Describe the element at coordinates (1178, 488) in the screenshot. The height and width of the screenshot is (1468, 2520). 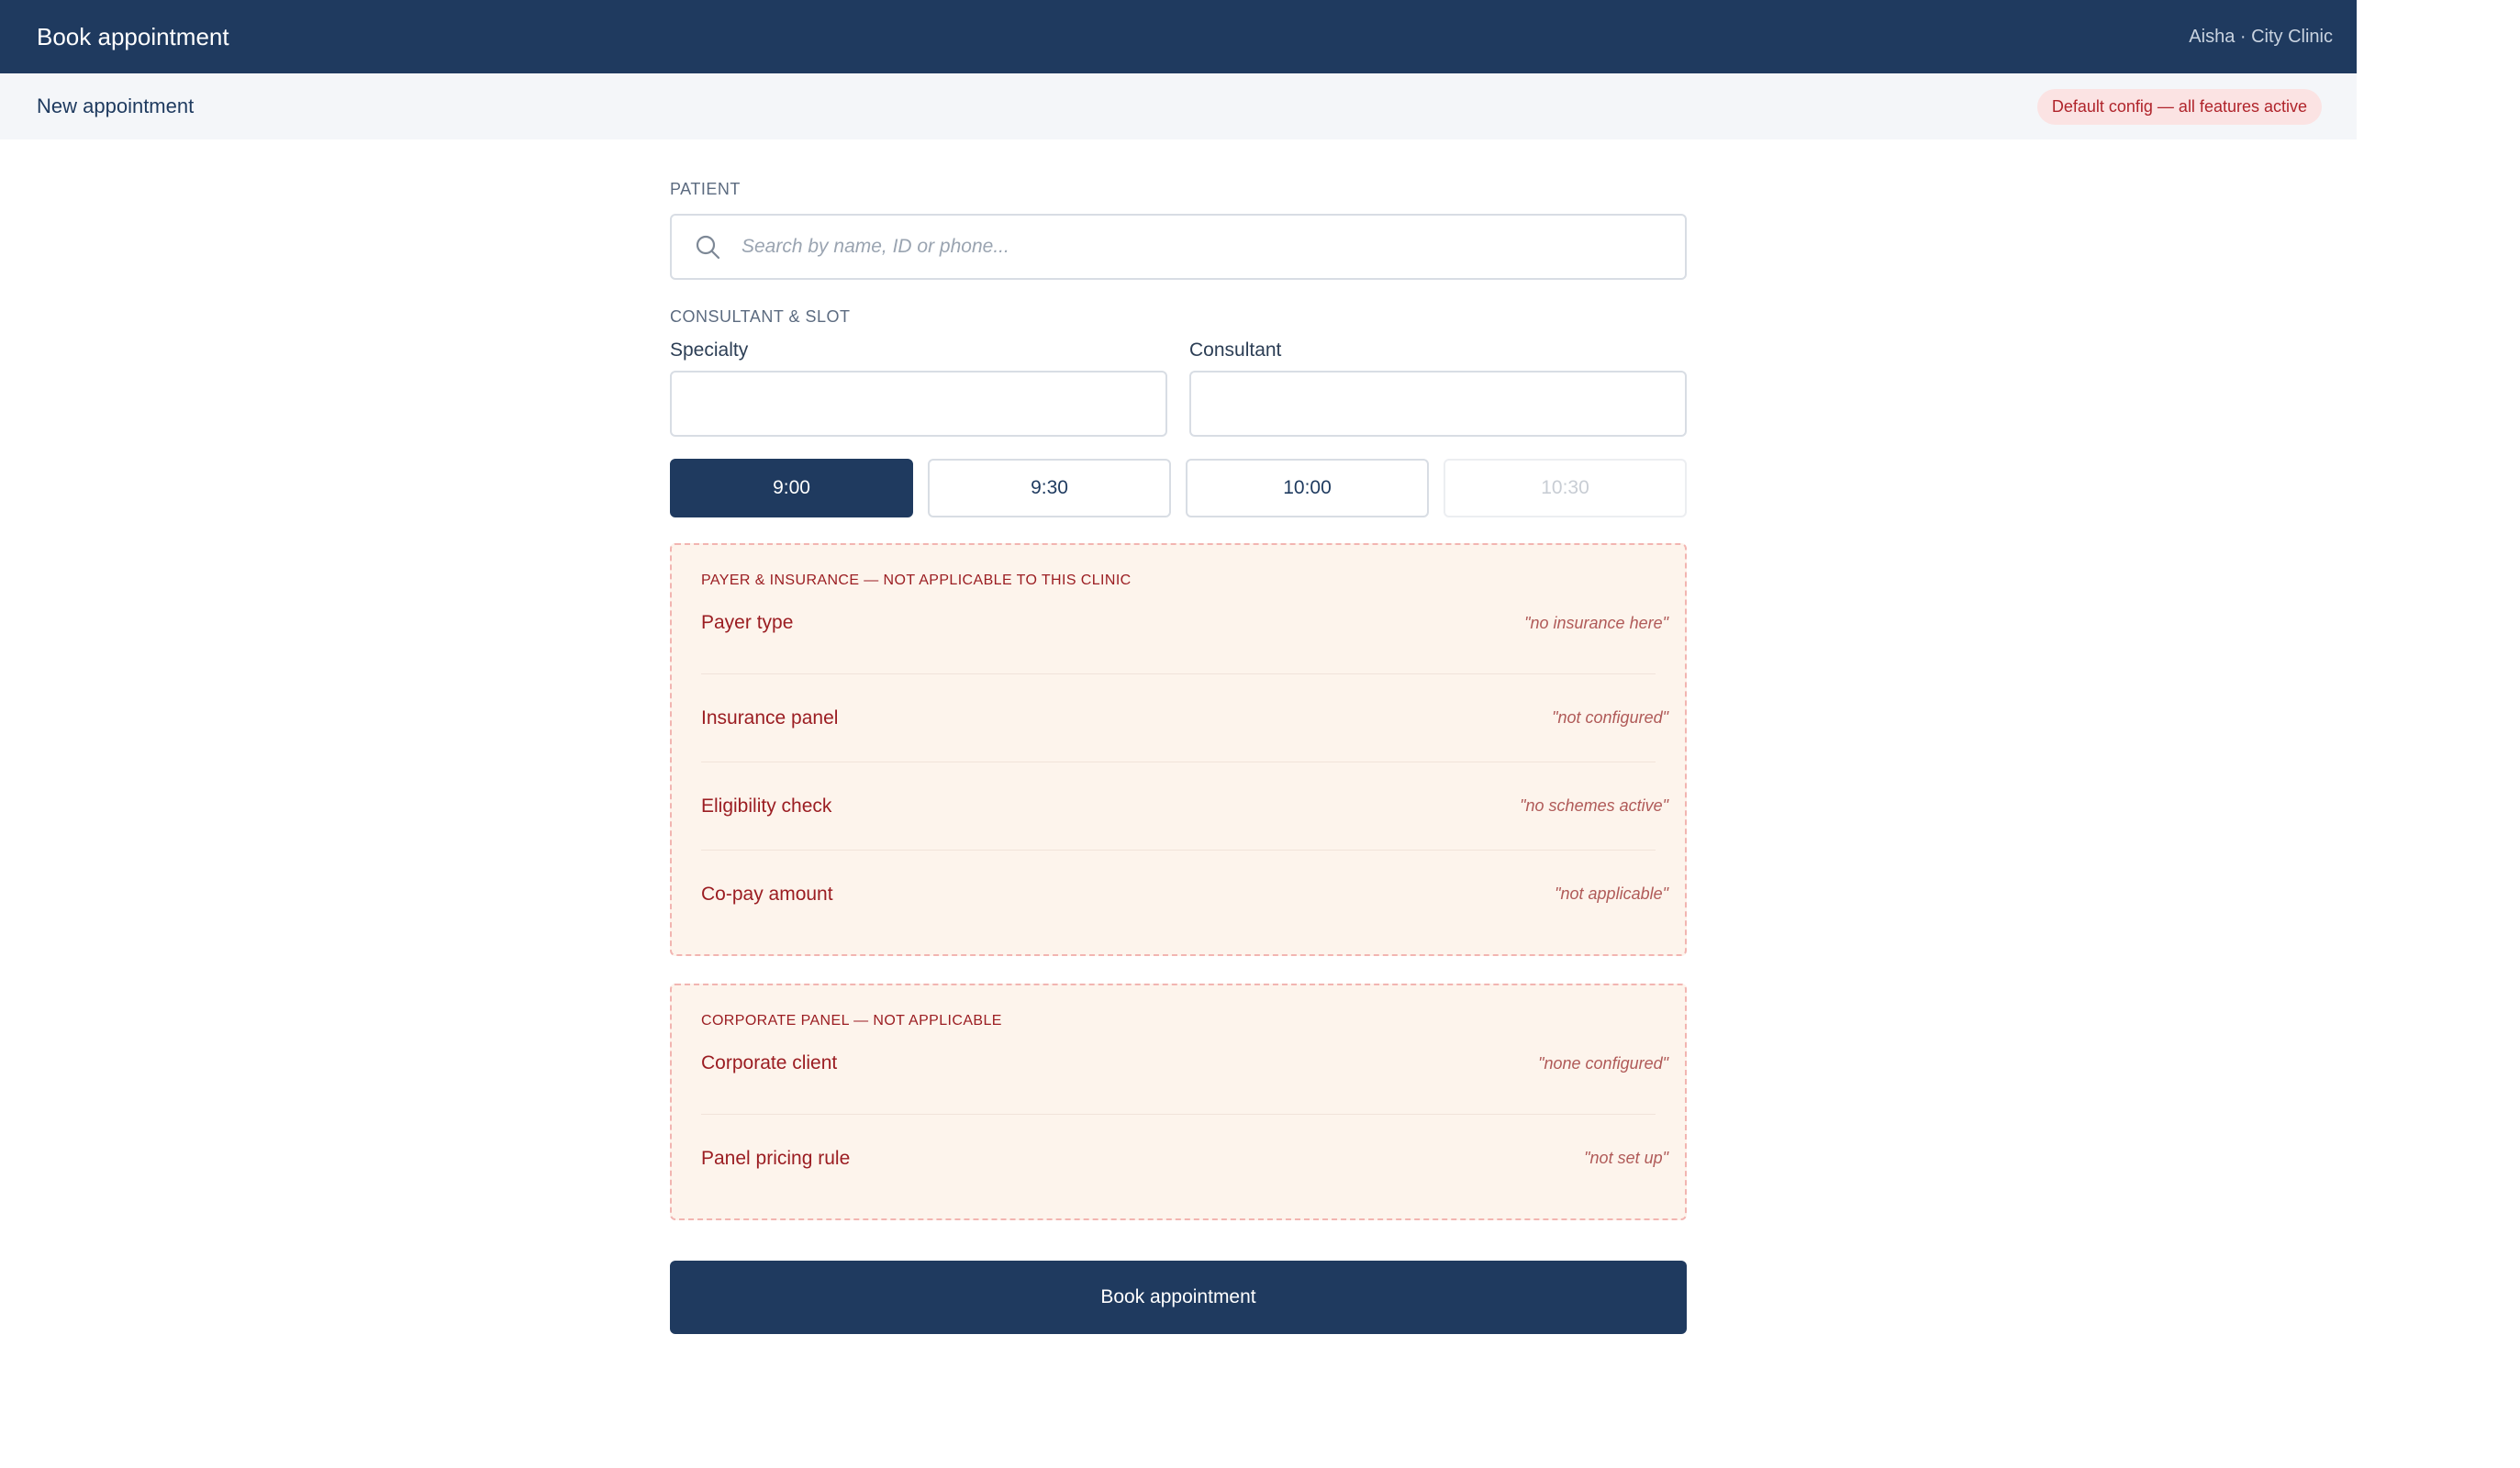
I see `time-slot-list: 9:00 9:30 10:00 10:30` at that location.